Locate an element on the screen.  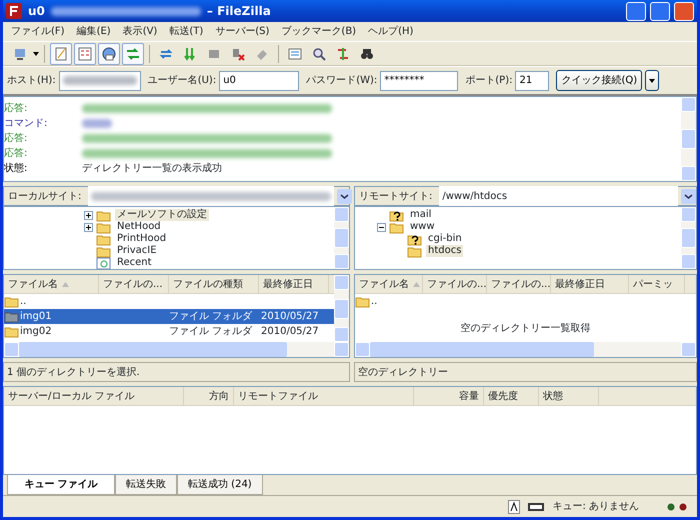
search-icon is located at coordinates (319, 54).